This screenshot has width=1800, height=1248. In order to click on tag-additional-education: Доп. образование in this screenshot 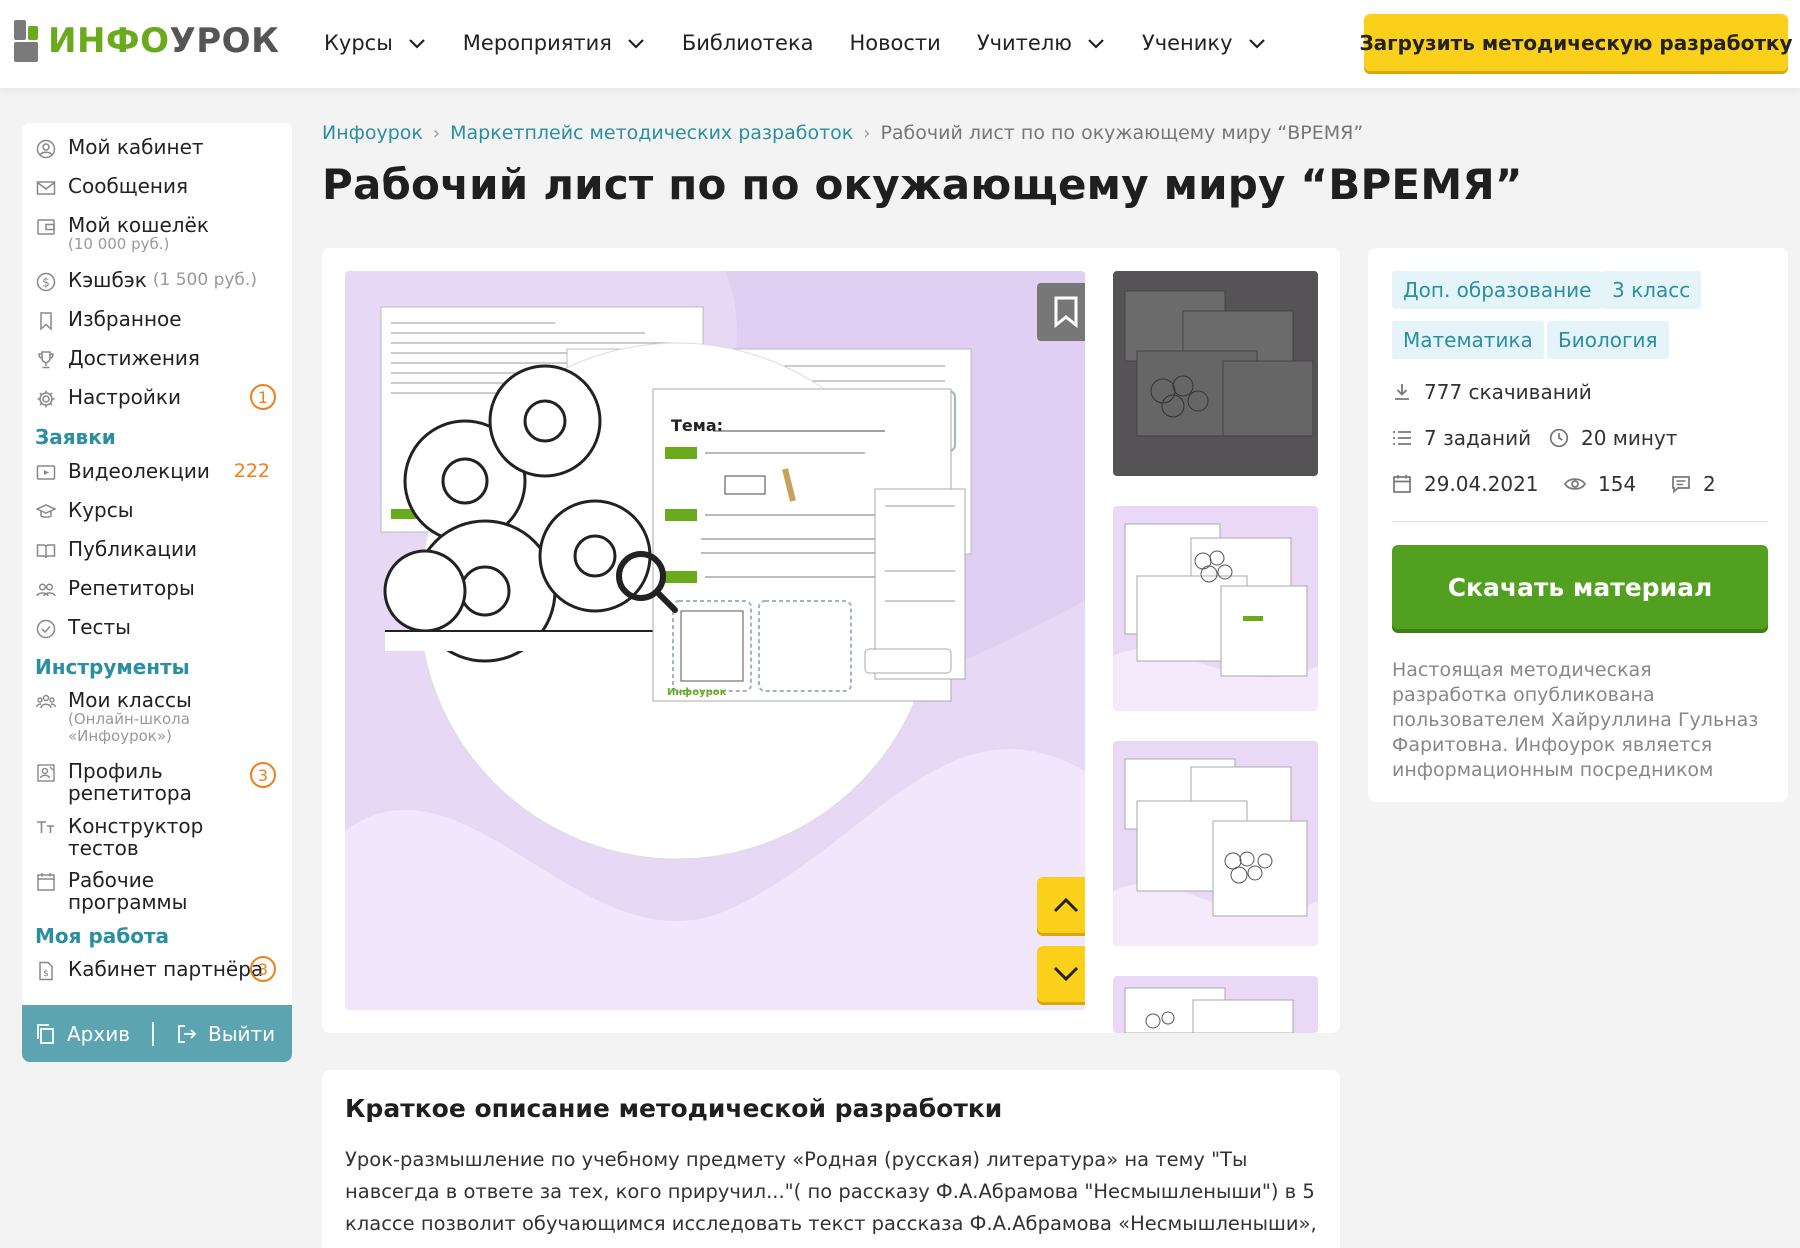, I will do `click(1497, 290)`.